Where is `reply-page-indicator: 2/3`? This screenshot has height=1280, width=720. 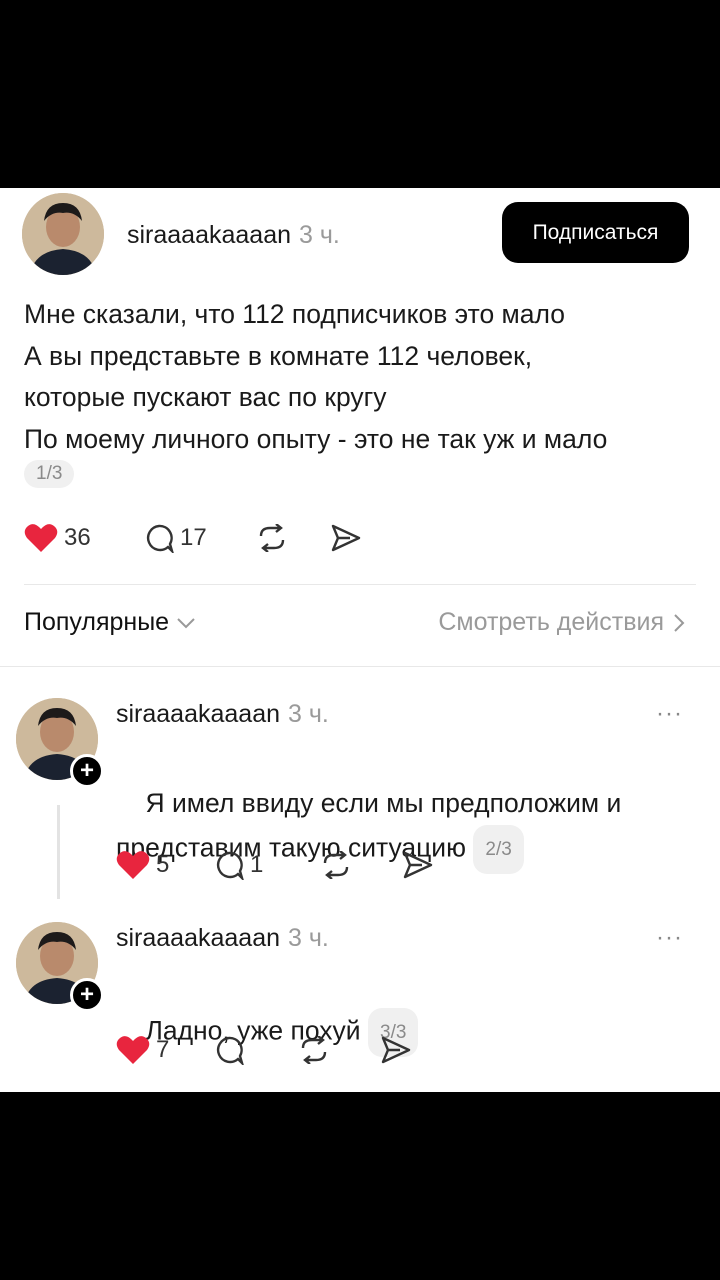 reply-page-indicator: 2/3 is located at coordinates (498, 849).